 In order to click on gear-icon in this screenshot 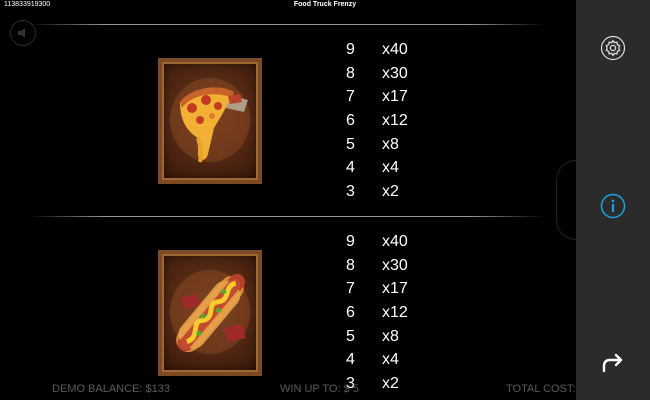, I will do `click(613, 48)`.